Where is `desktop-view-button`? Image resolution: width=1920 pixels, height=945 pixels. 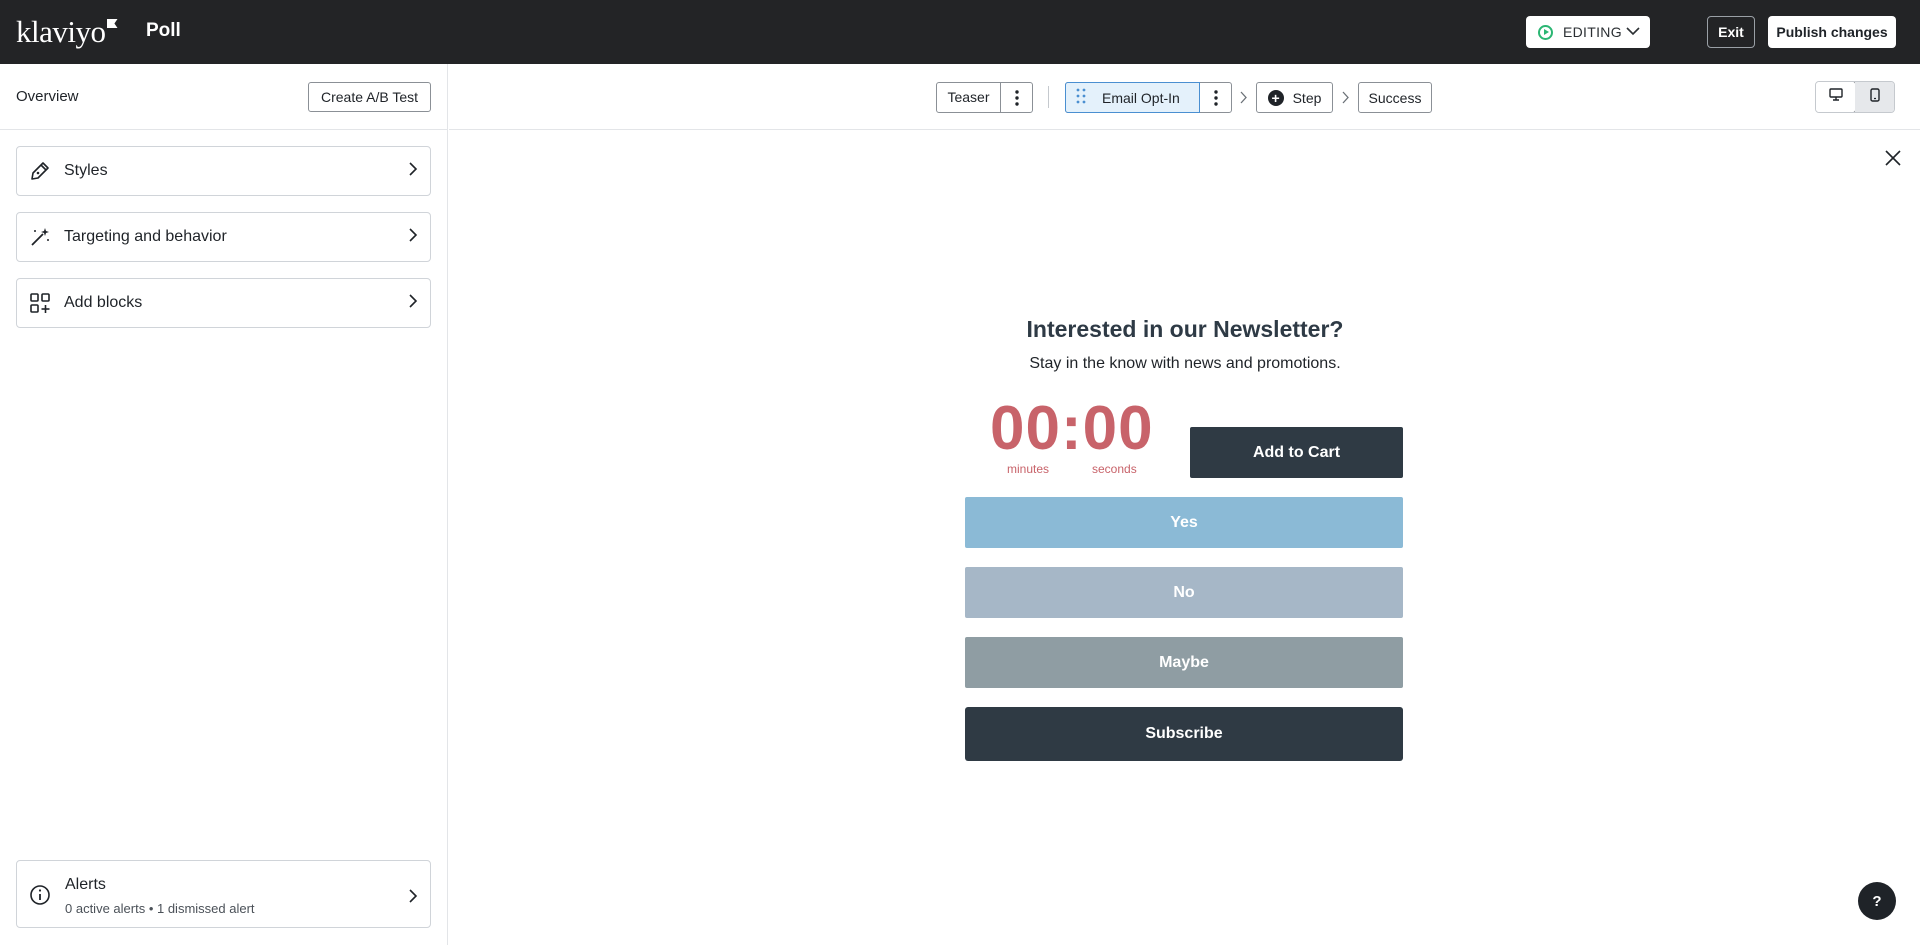 desktop-view-button is located at coordinates (1836, 97).